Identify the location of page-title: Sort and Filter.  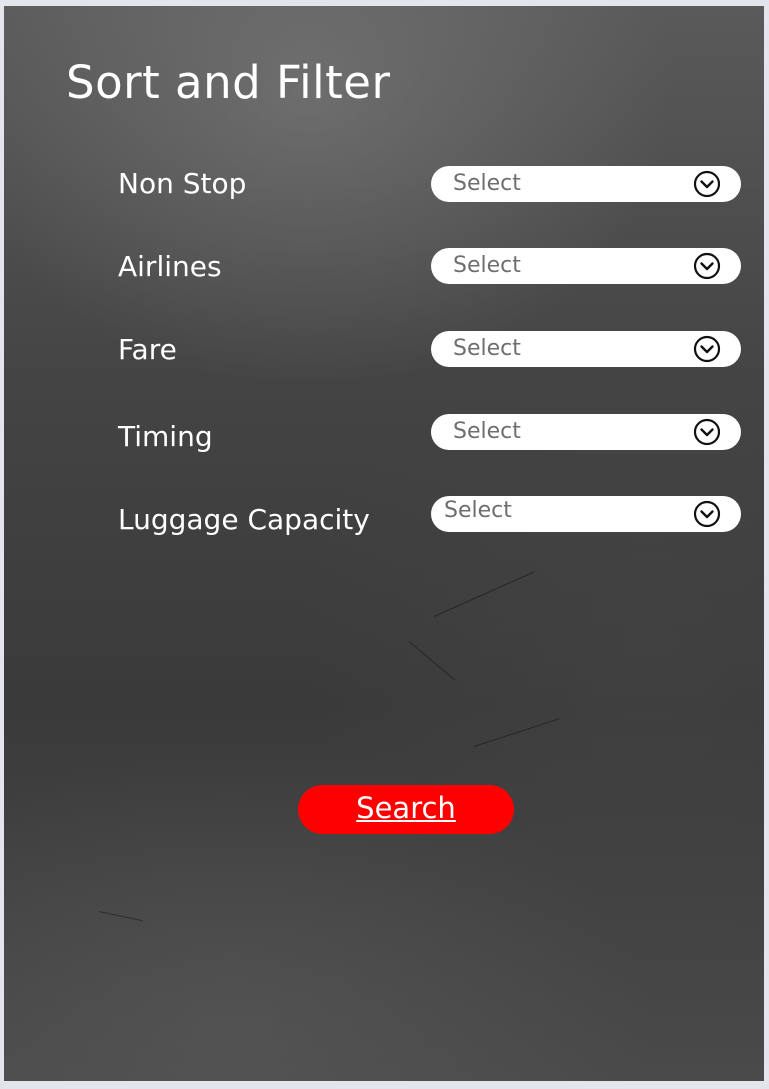
(228, 82).